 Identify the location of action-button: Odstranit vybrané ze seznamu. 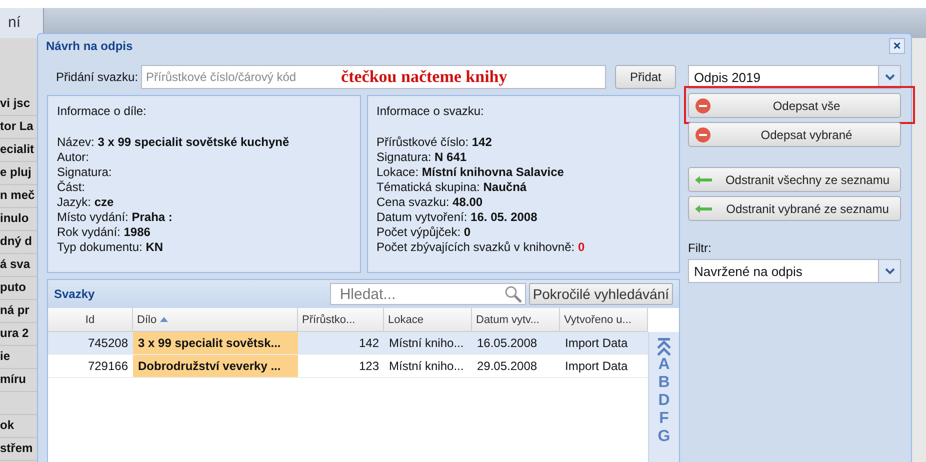
(794, 208).